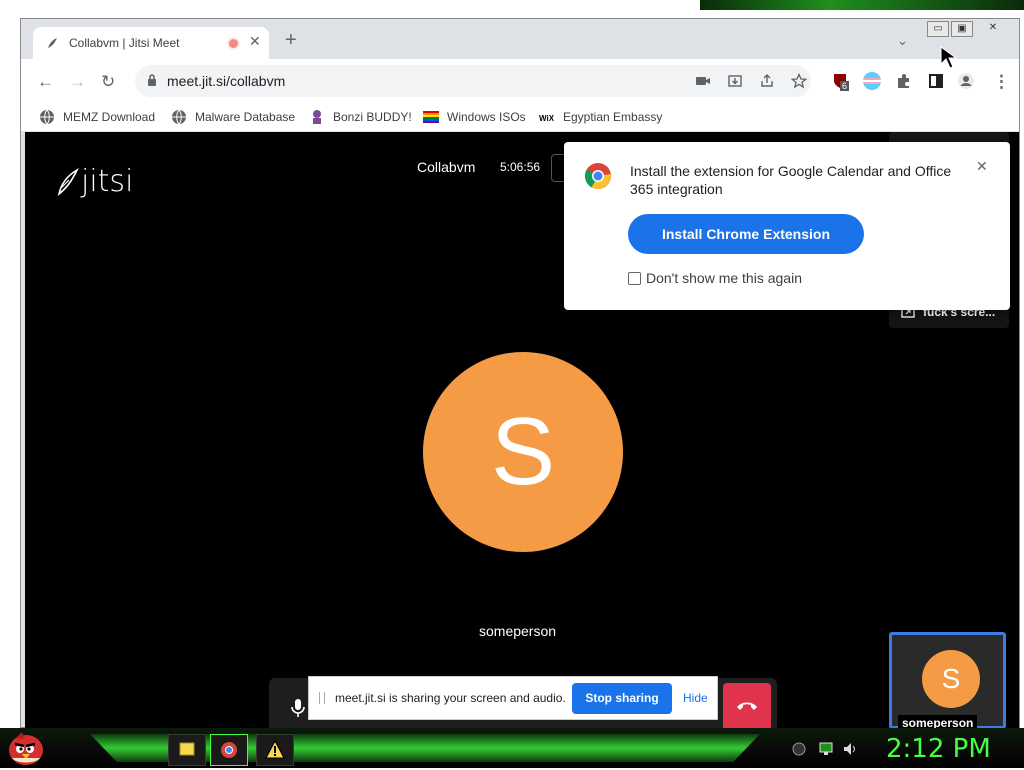 The image size is (1024, 770). Describe the element at coordinates (512, 6) in the screenshot. I see `desktop-top-strip` at that location.